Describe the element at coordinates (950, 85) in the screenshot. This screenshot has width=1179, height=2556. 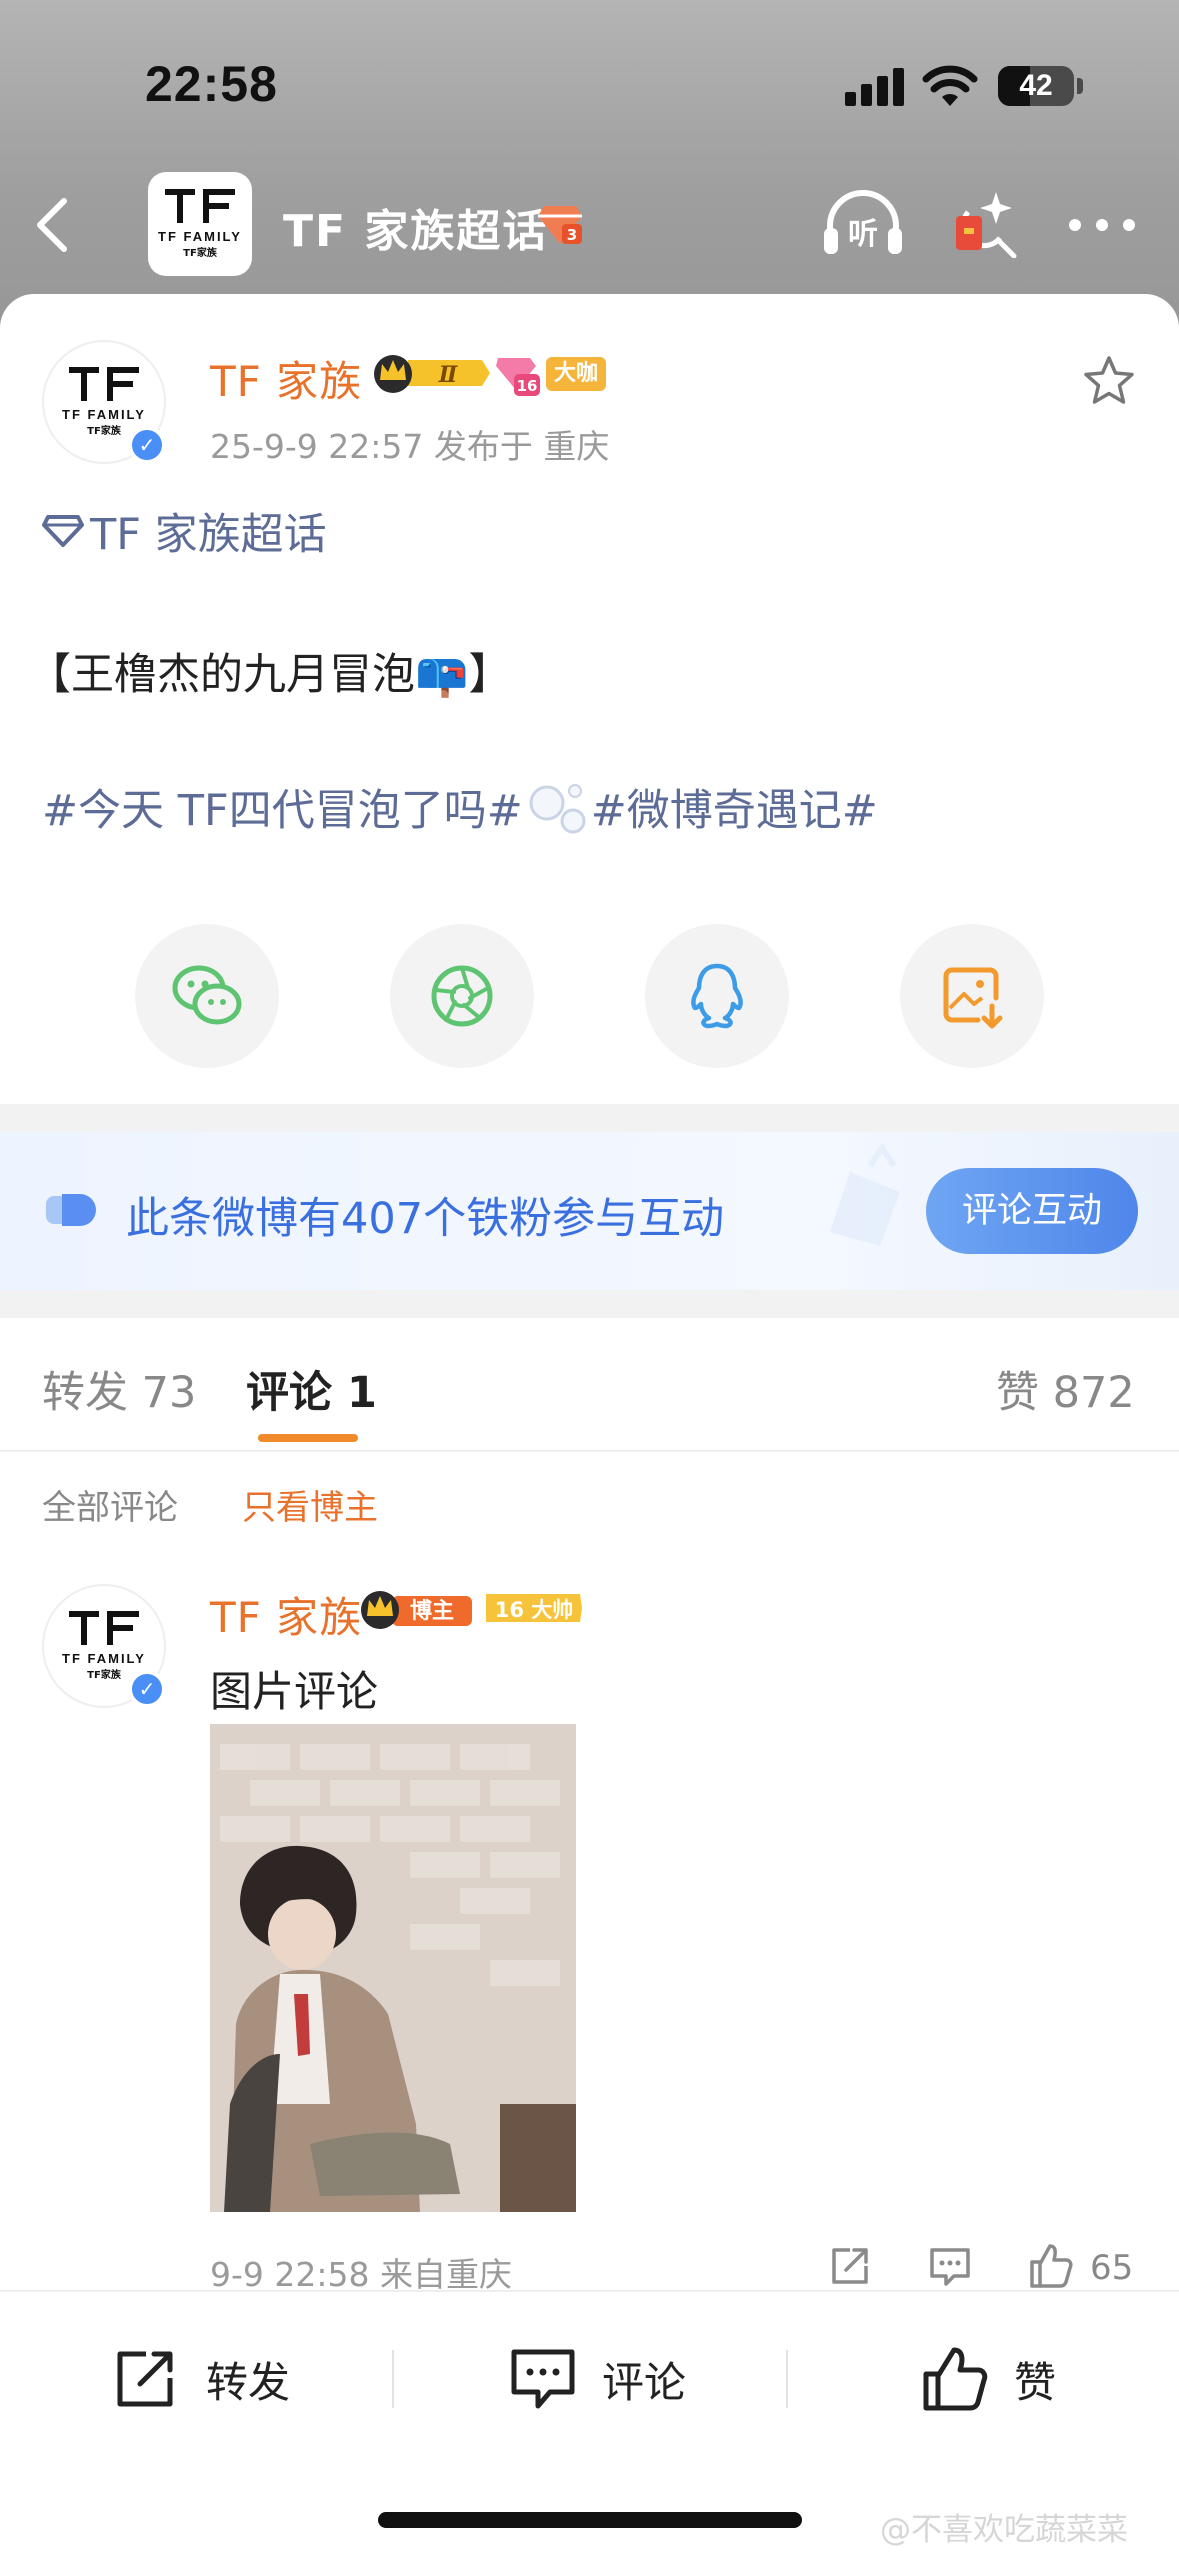
I see `wifi-icon` at that location.